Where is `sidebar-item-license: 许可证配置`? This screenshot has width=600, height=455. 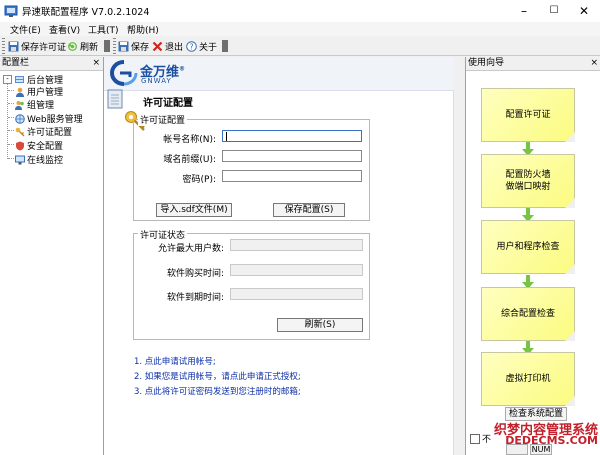 sidebar-item-license: 许可证配置 is located at coordinates (43, 131).